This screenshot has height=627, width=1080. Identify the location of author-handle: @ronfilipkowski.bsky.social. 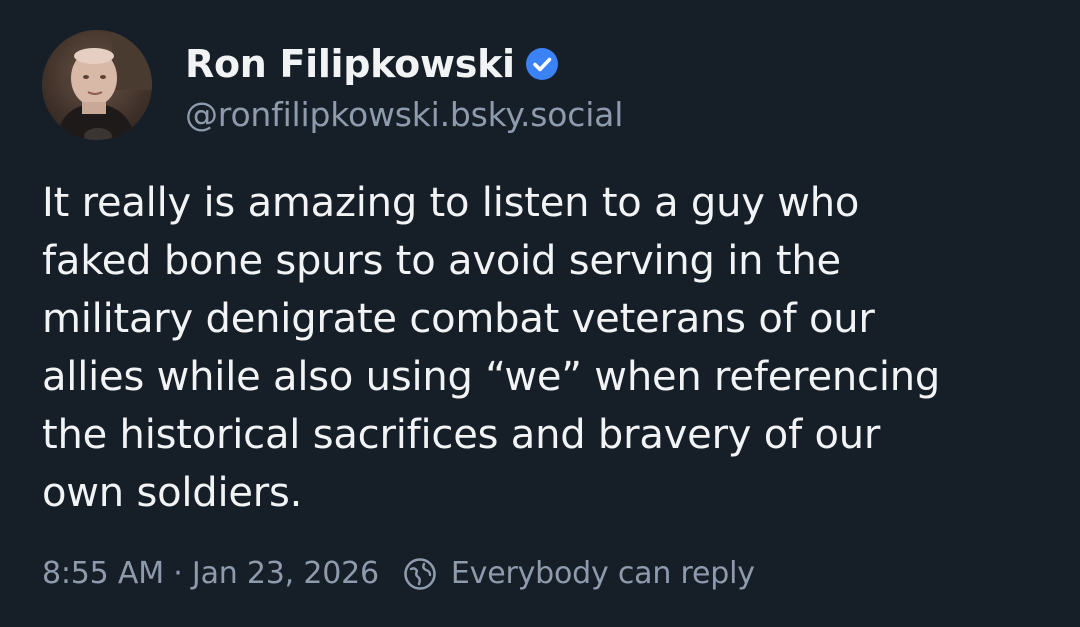
(404, 114).